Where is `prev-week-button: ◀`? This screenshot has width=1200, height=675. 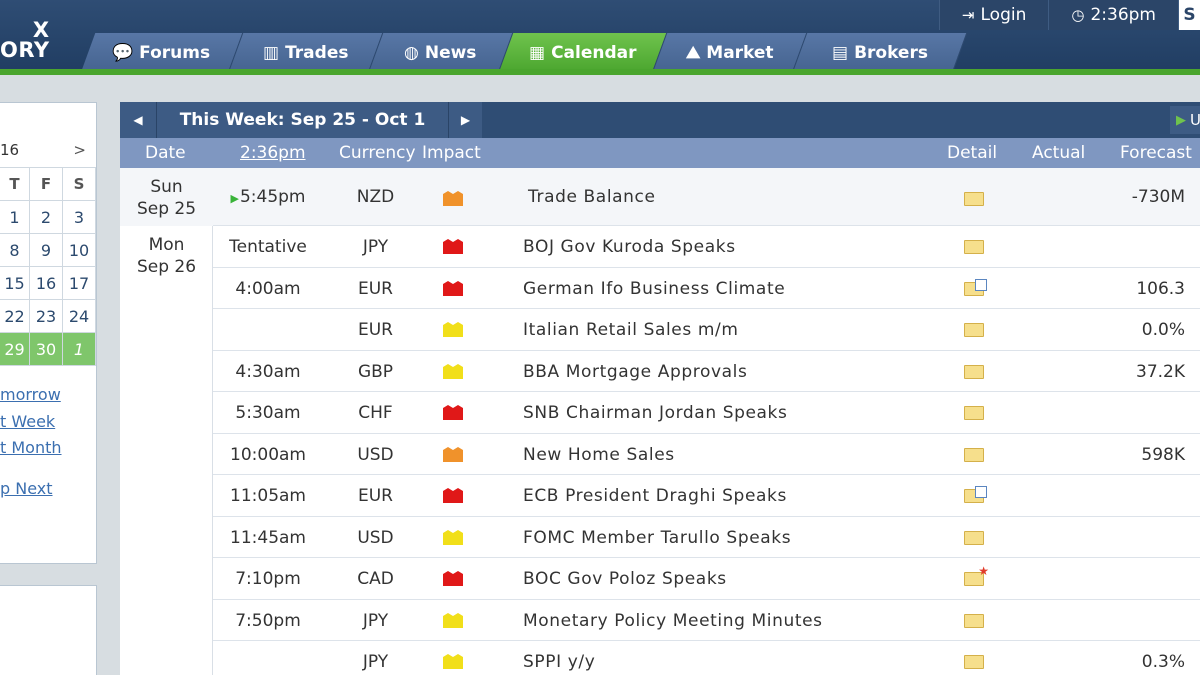
prev-week-button: ◀ is located at coordinates (138, 120).